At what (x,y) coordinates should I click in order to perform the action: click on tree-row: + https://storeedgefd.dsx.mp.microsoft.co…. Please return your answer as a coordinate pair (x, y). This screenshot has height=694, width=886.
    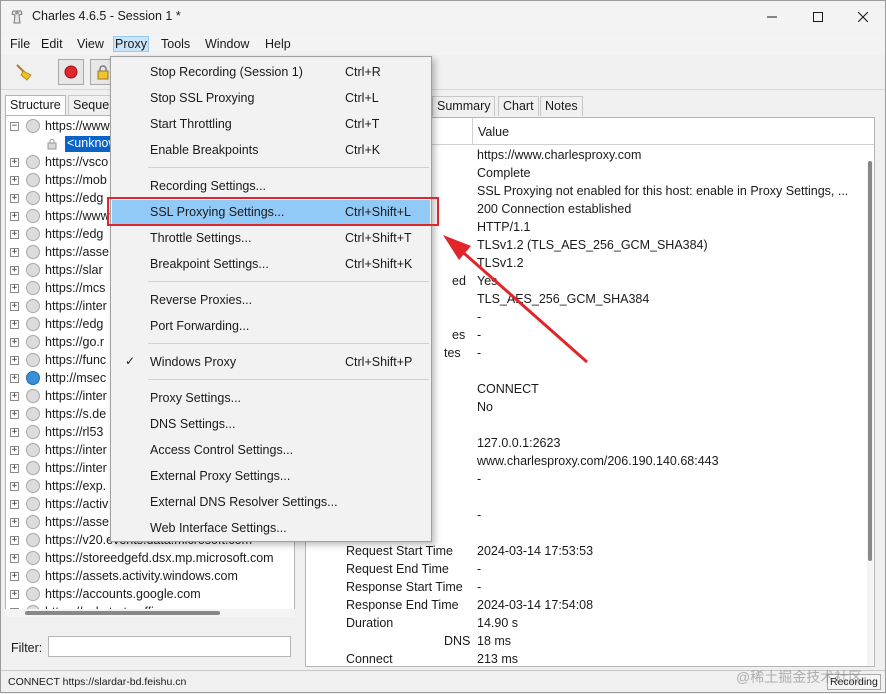
    Looking at the image, I should click on (150, 559).